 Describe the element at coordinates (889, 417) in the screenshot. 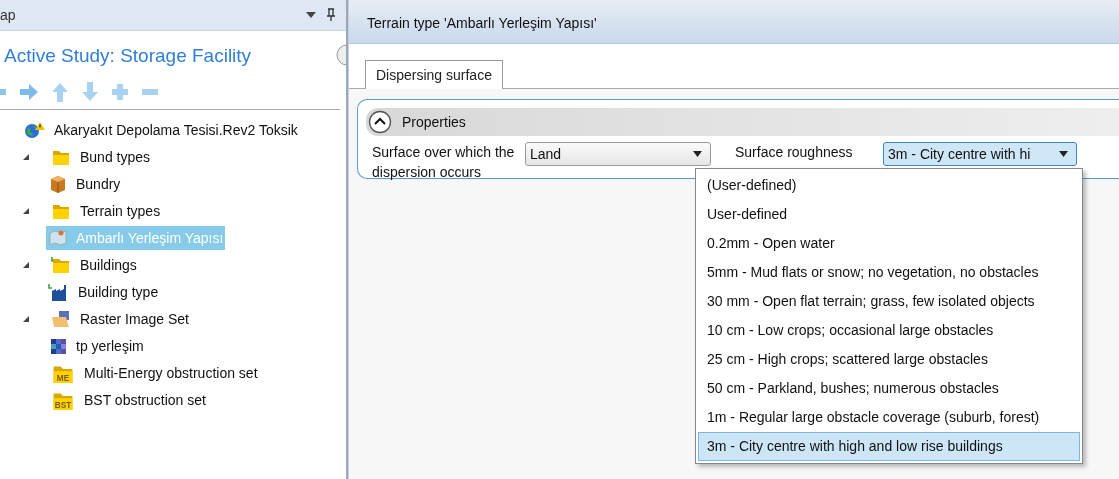

I see `dropdown-option: 1m - Regular large obstacle coverage (suburb, forest)` at that location.